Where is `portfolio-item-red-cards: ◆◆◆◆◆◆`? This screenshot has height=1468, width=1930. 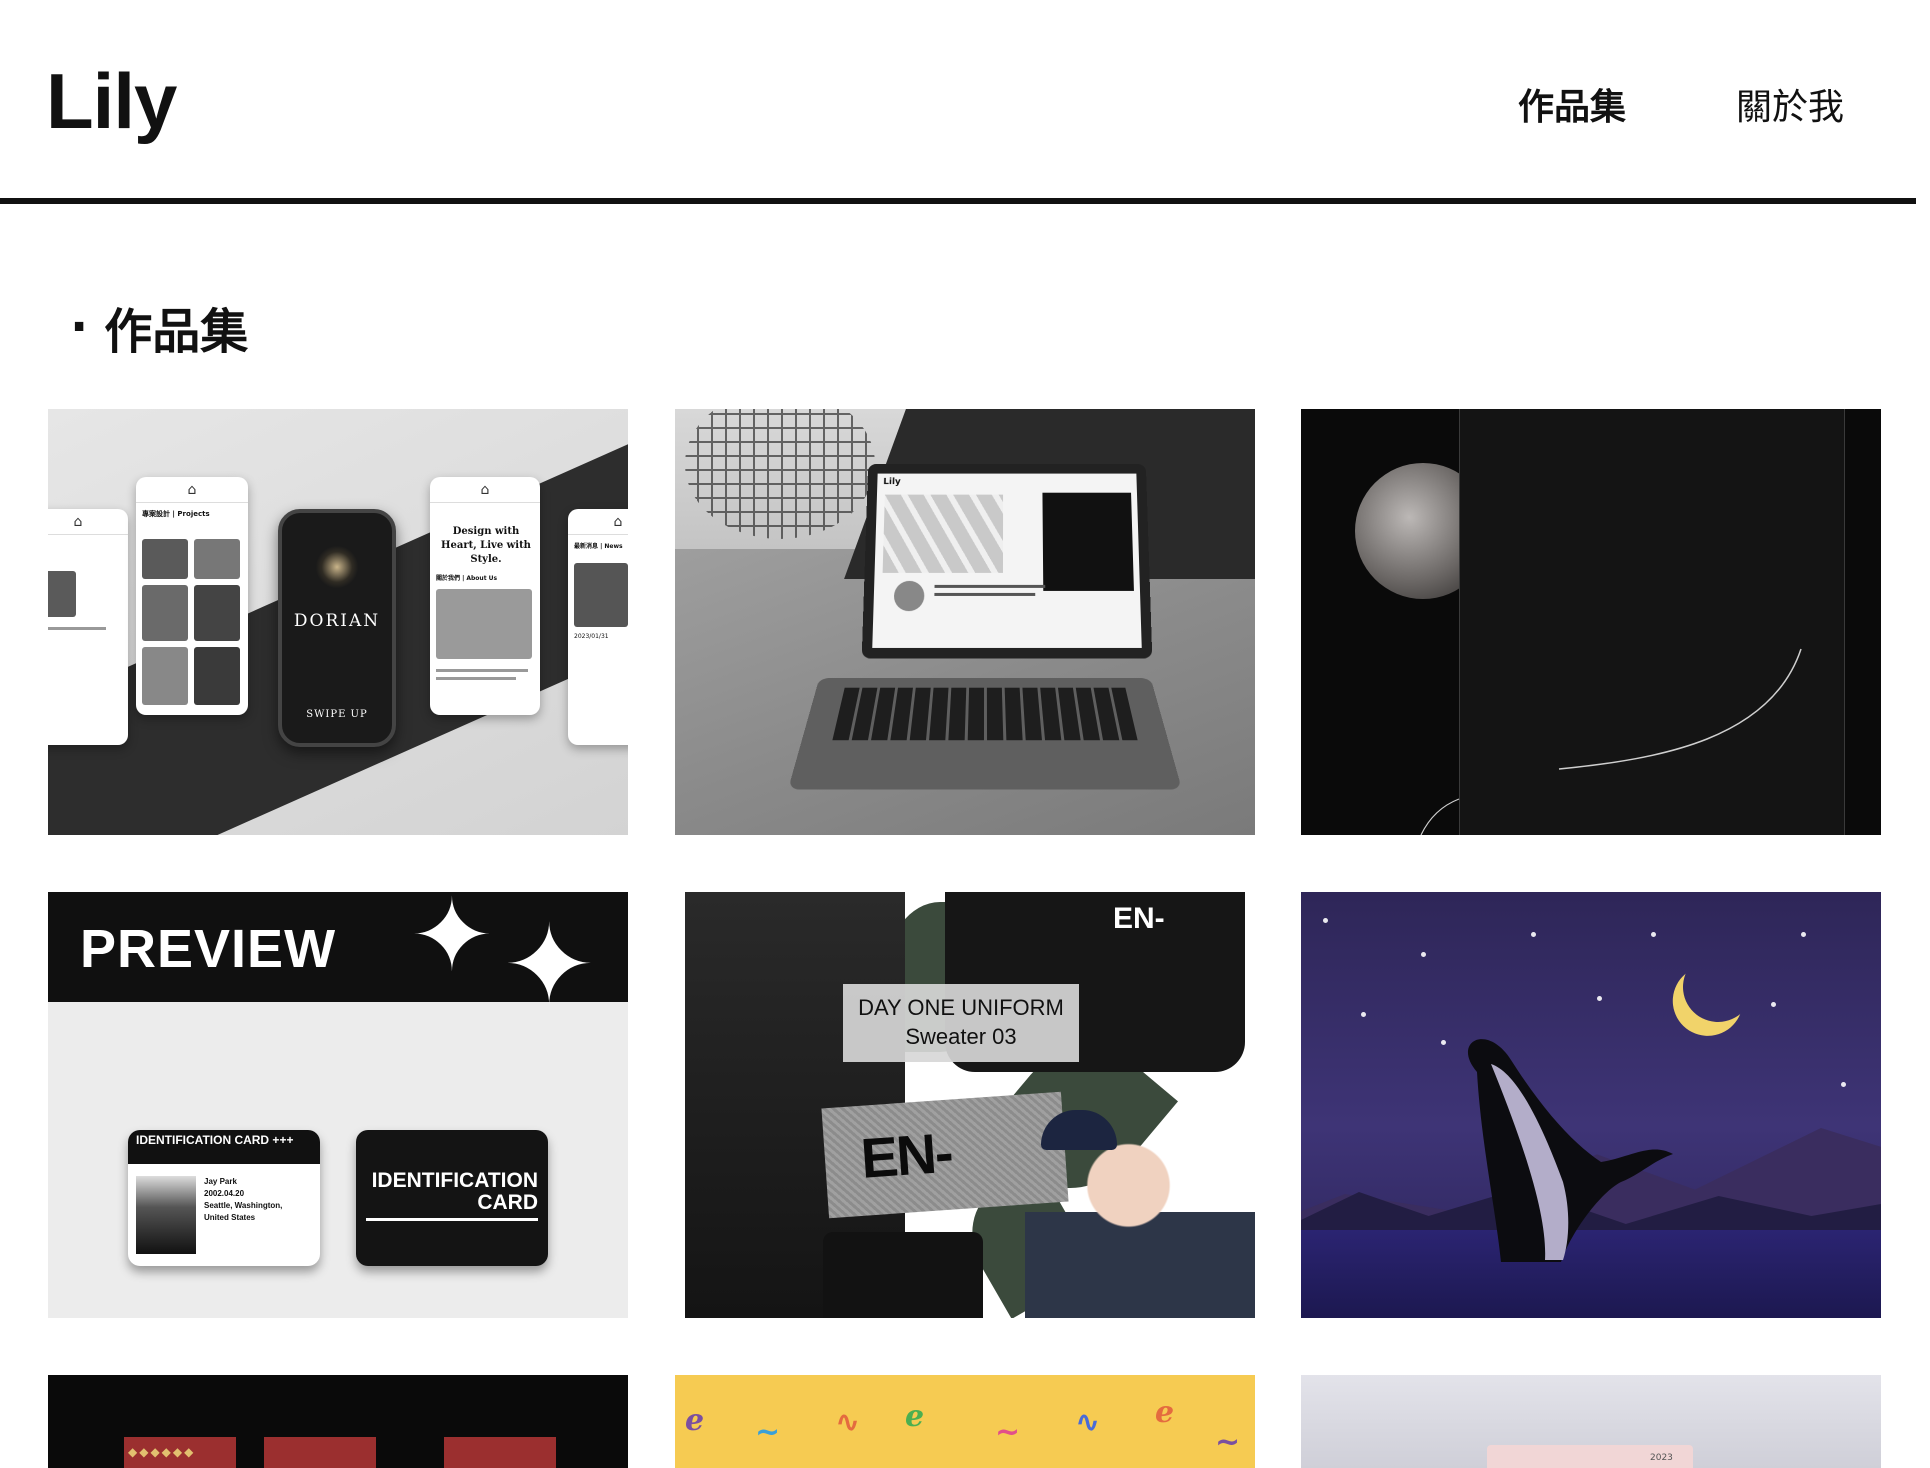 portfolio-item-red-cards: ◆◆◆◆◆◆ is located at coordinates (338, 1421).